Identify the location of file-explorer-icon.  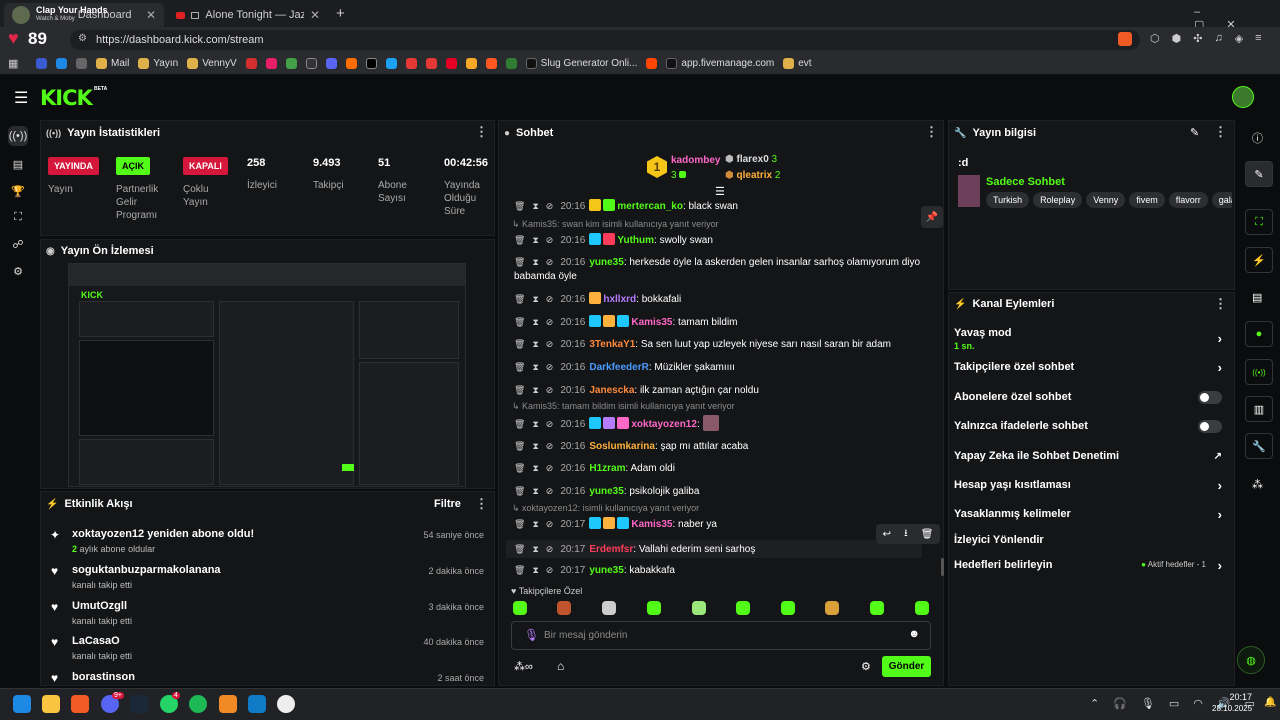
(51, 704).